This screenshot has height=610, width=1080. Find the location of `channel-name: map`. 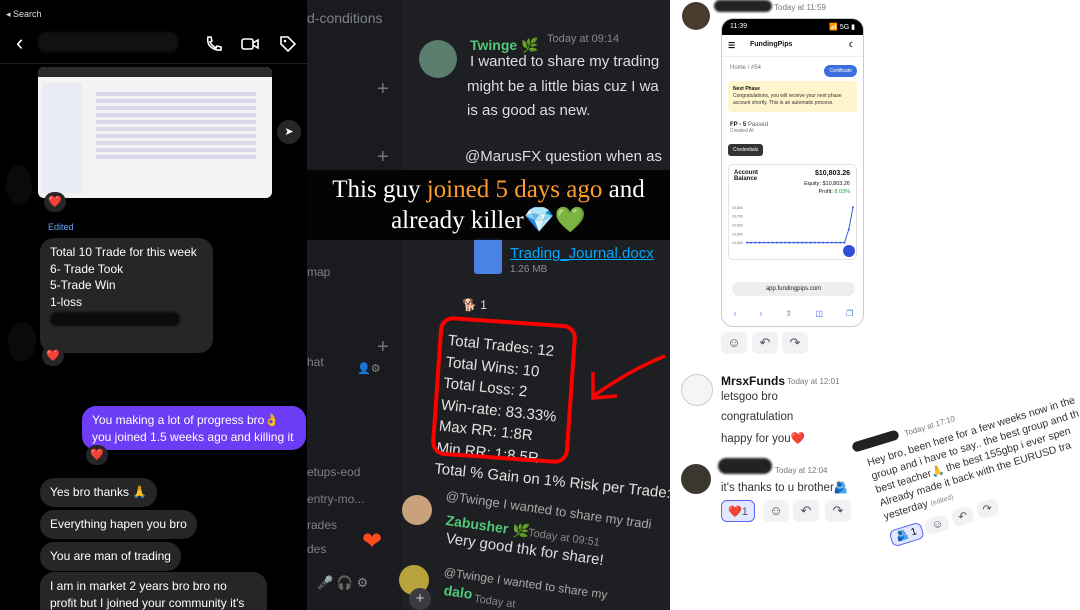

channel-name: map is located at coordinates (318, 272).